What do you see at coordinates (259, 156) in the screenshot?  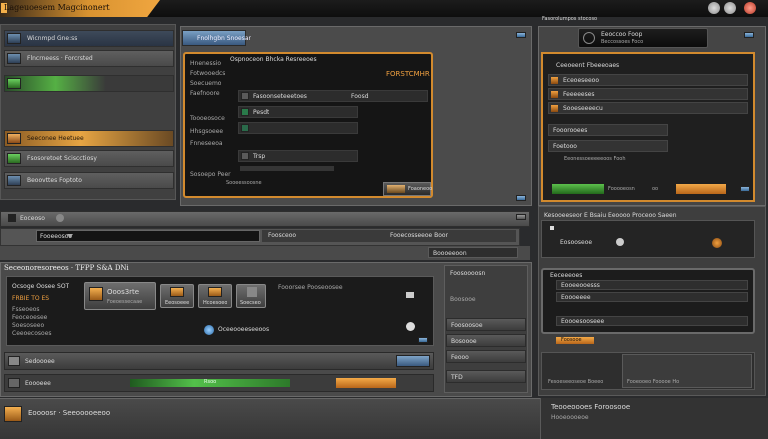 I see `dialog-row-label: Trsp` at bounding box center [259, 156].